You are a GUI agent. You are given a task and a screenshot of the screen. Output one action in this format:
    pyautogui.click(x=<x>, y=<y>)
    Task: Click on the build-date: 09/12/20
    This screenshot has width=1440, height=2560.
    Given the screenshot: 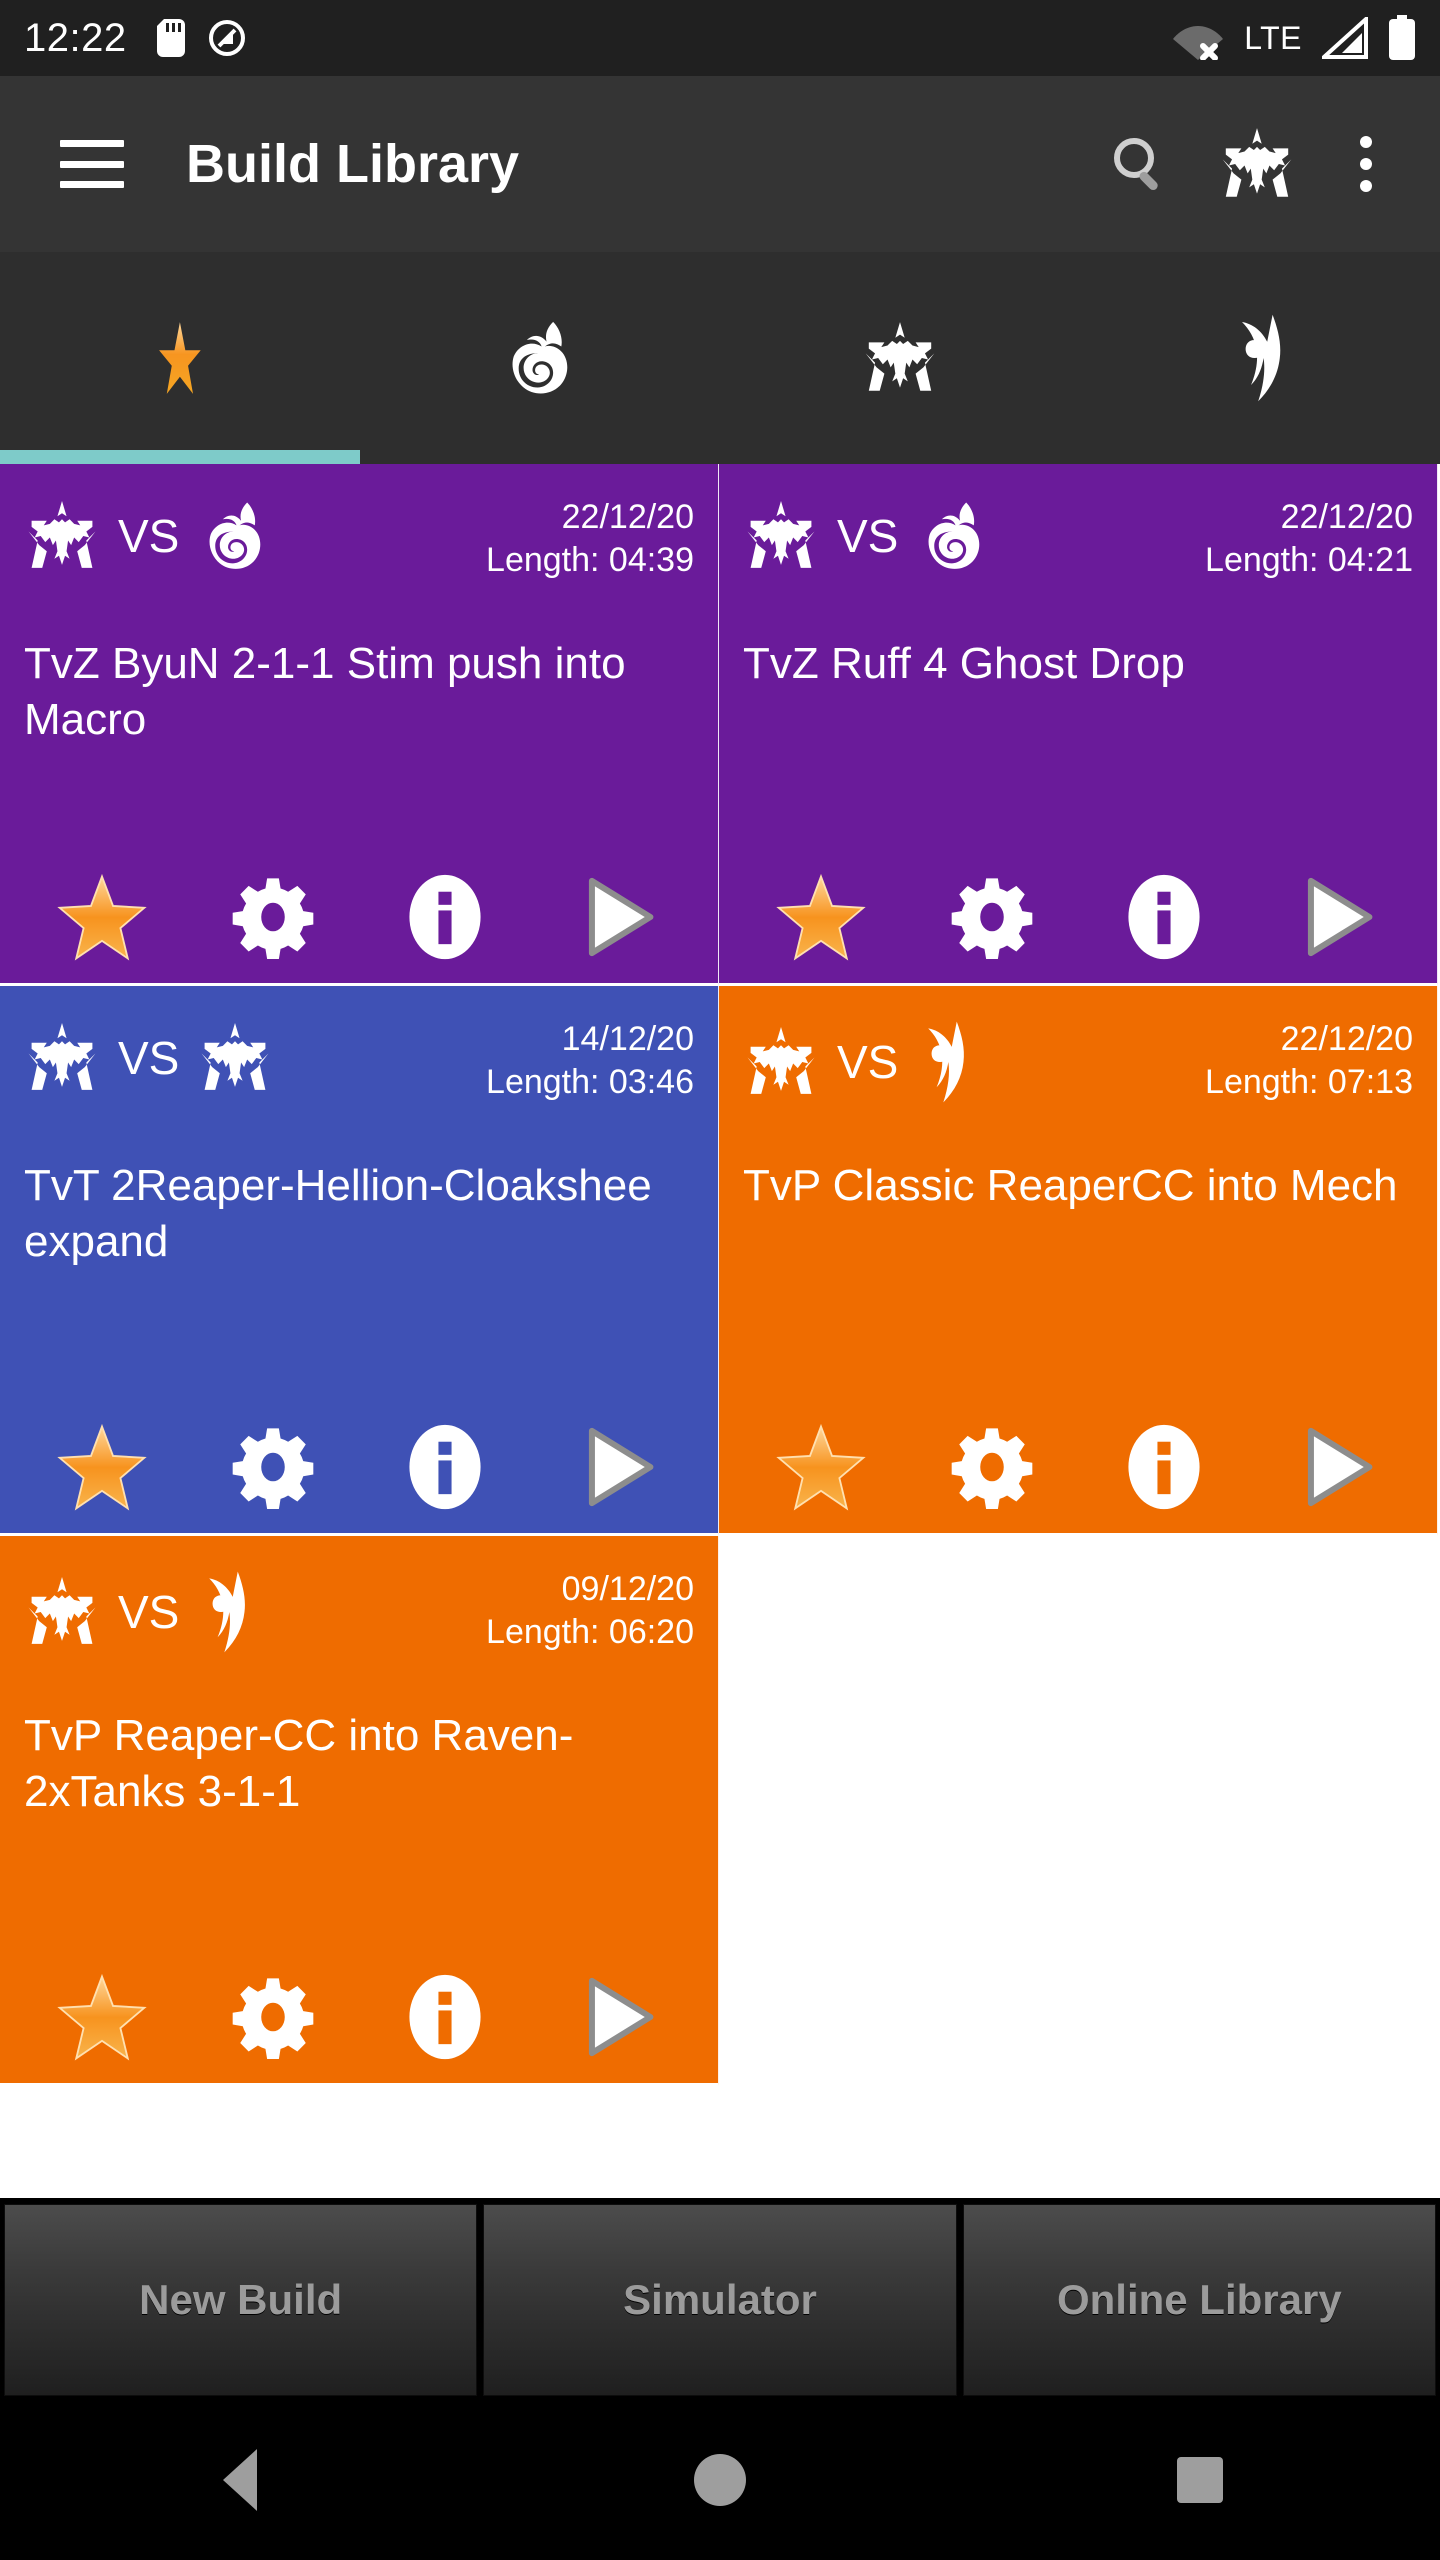 What is the action you would take?
    pyautogui.click(x=627, y=1589)
    